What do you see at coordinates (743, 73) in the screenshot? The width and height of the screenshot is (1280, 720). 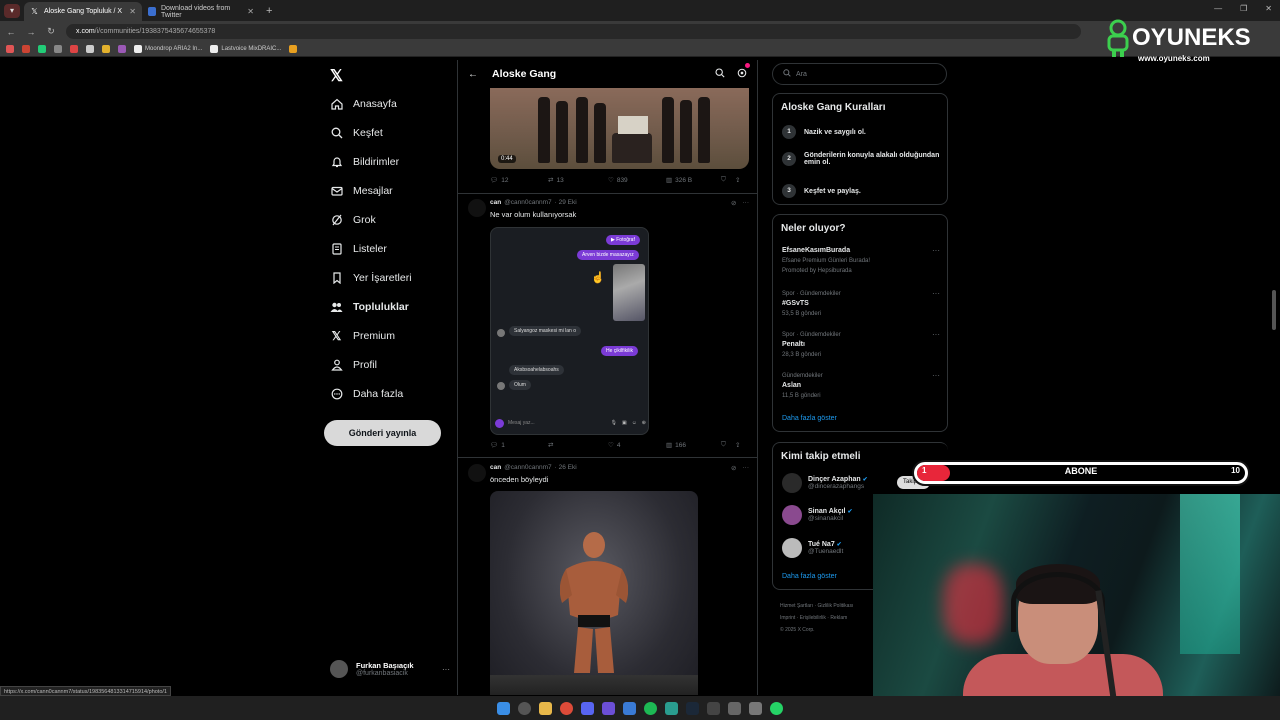 I see `community-settings-icon` at bounding box center [743, 73].